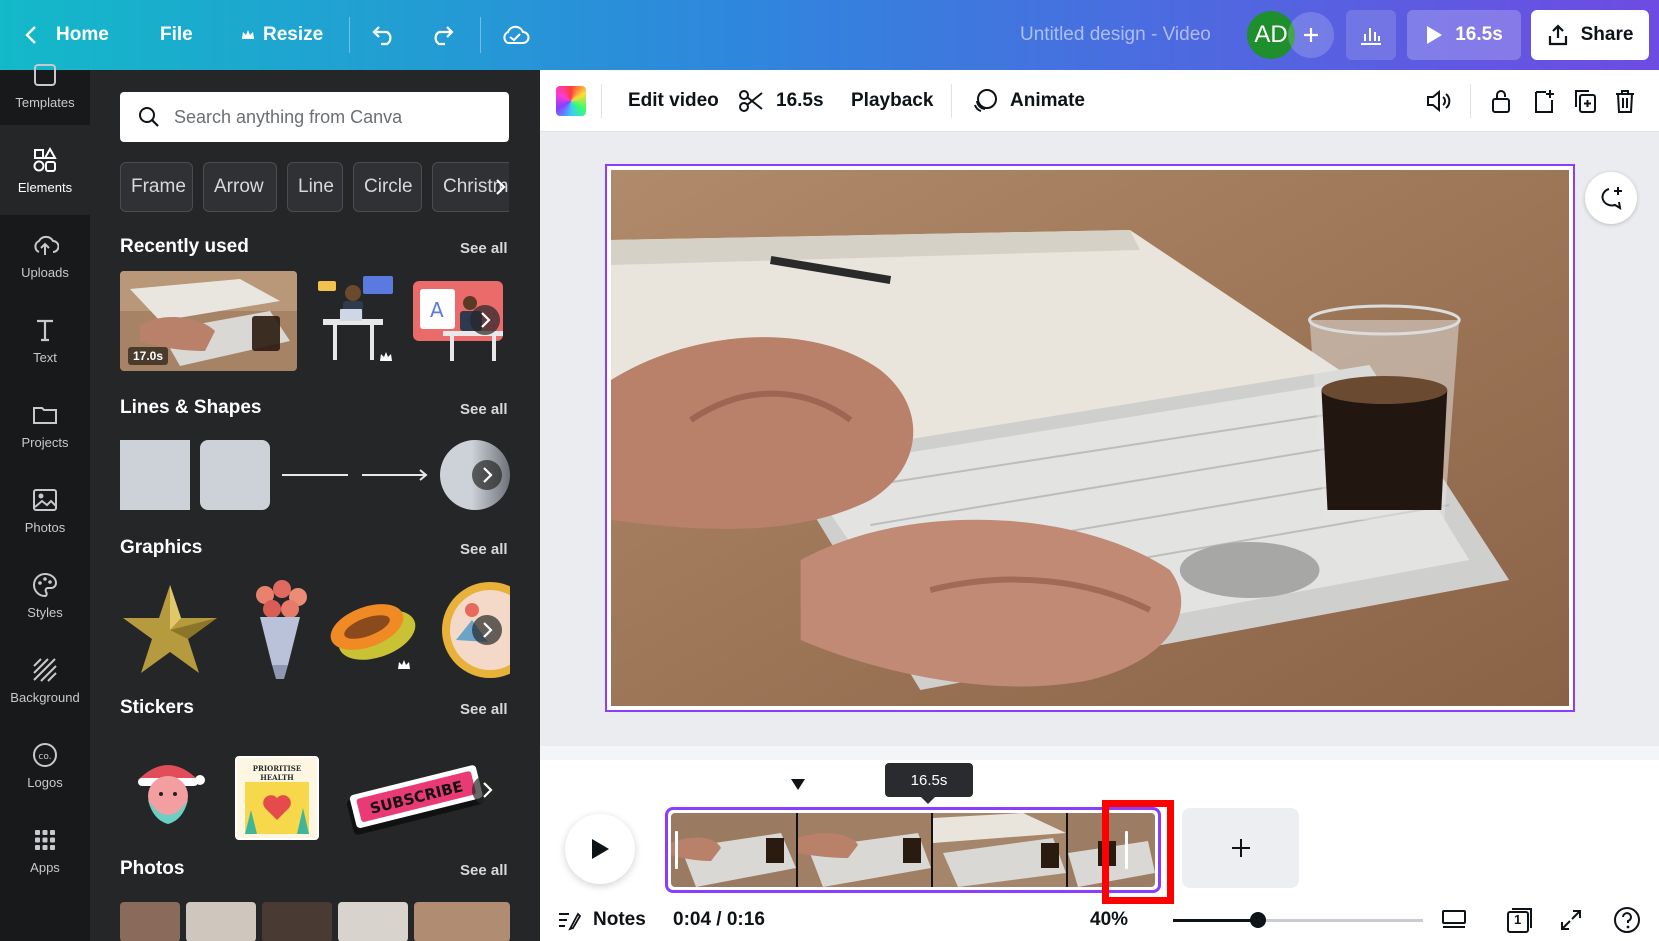 This screenshot has height=941, width=1659. I want to click on fullscreen-button, so click(1571, 920).